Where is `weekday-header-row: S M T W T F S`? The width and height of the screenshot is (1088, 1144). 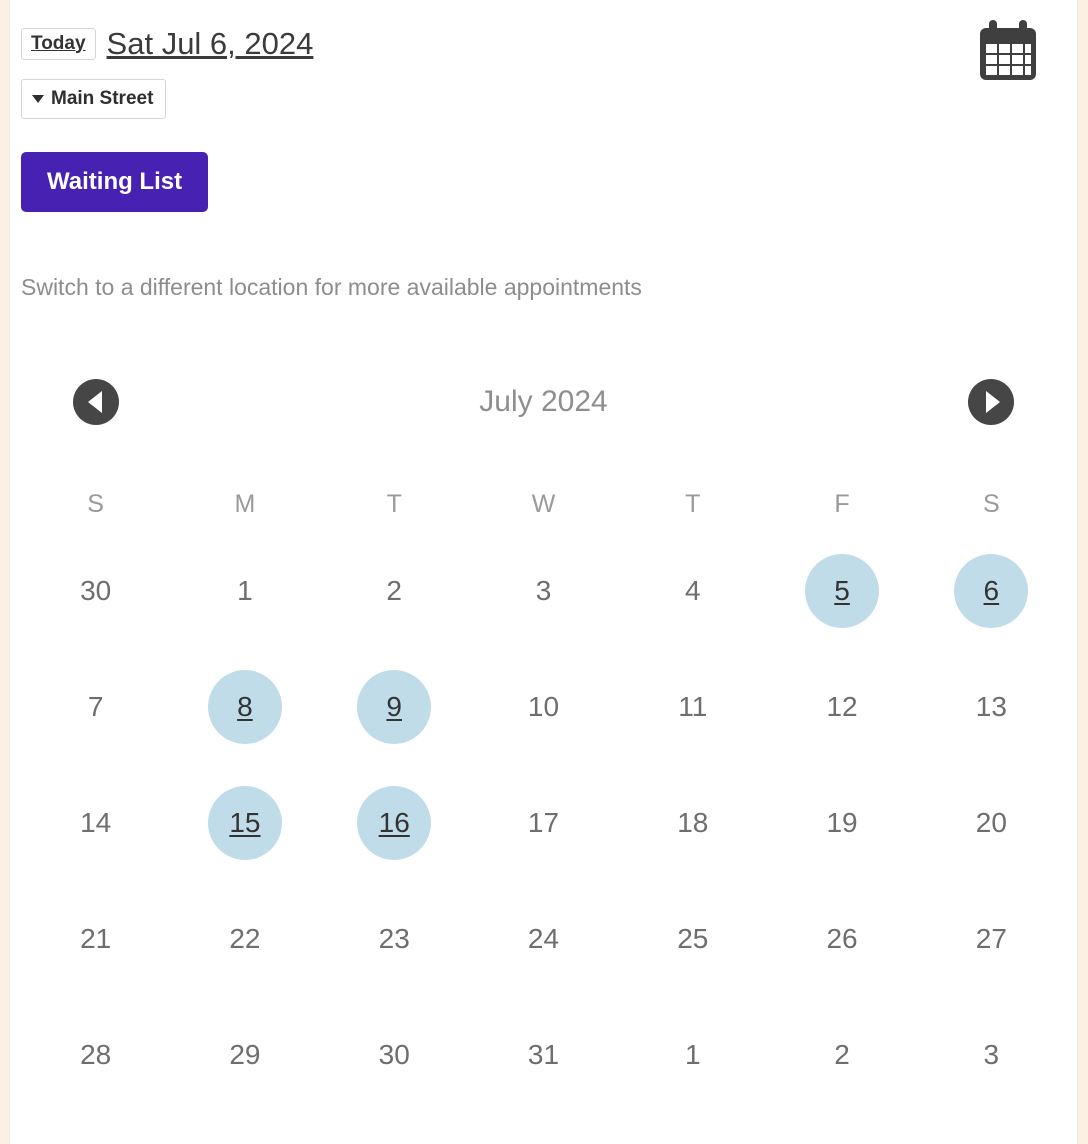
weekday-header-row: S M T W T F S is located at coordinates (543, 505).